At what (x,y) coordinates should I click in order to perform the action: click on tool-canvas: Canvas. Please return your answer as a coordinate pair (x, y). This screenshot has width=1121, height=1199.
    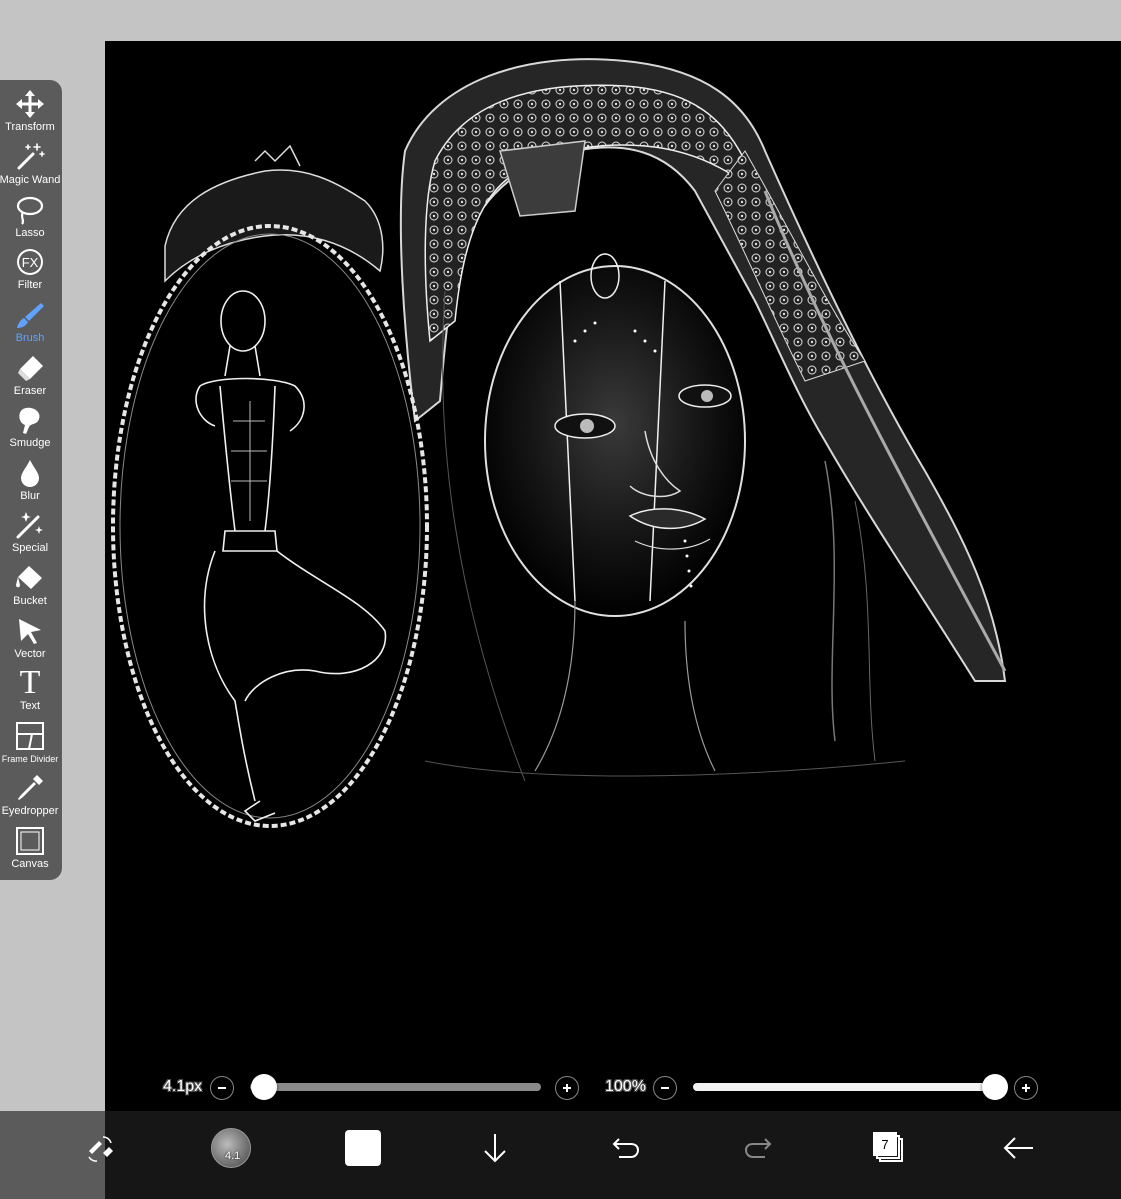
    Looking at the image, I should click on (30, 851).